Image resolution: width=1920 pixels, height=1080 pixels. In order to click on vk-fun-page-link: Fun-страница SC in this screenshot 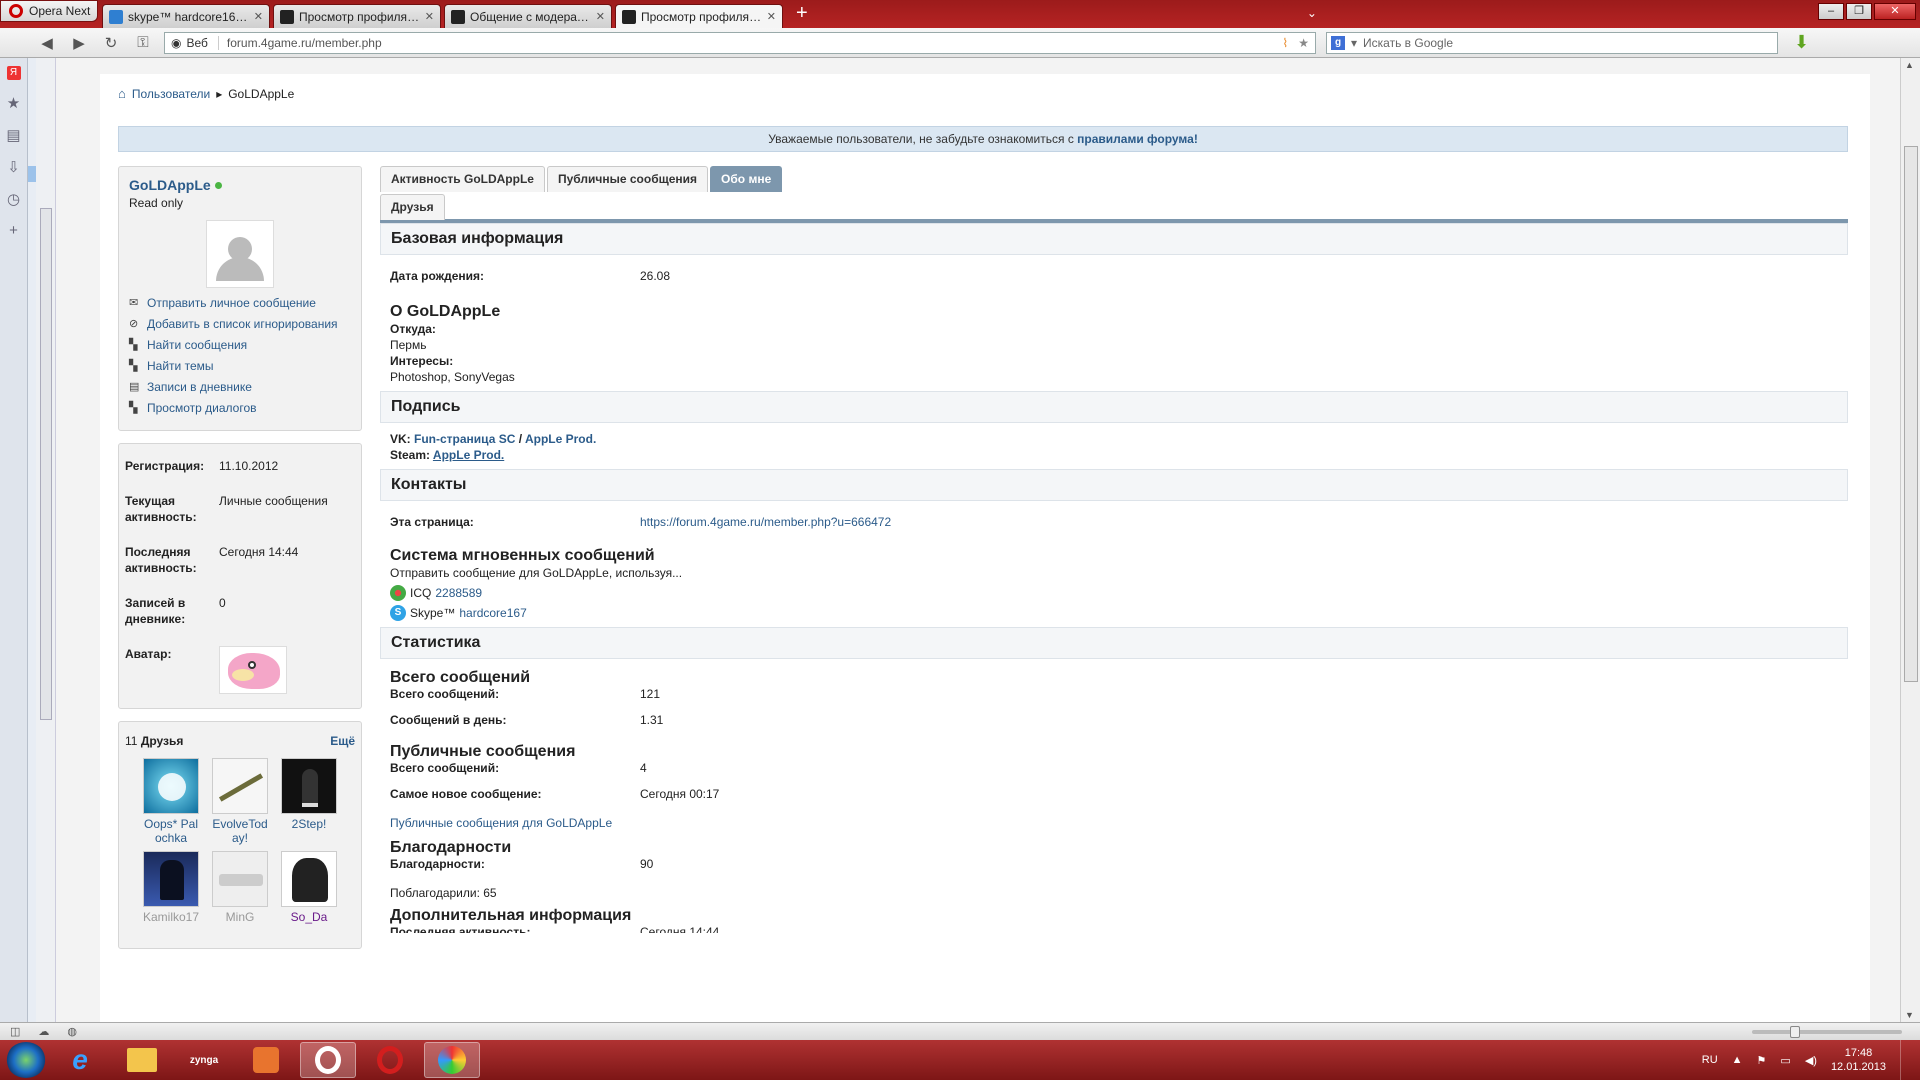, I will do `click(464, 439)`.